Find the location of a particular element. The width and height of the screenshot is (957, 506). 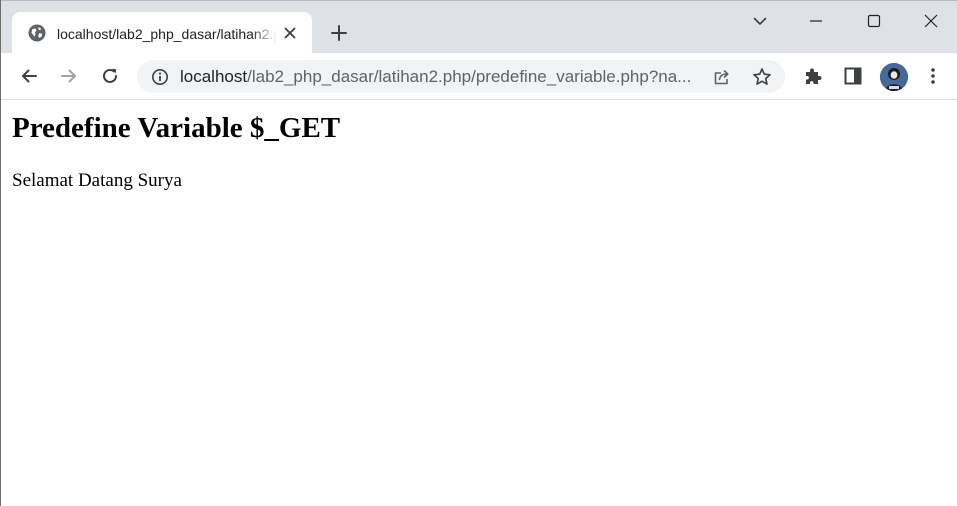

back-button is located at coordinates (29, 76).